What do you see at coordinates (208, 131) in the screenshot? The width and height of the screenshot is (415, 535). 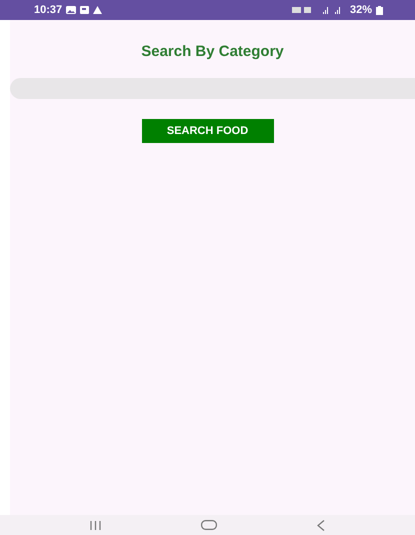 I see `search-food-button: SEARCH FOOD` at bounding box center [208, 131].